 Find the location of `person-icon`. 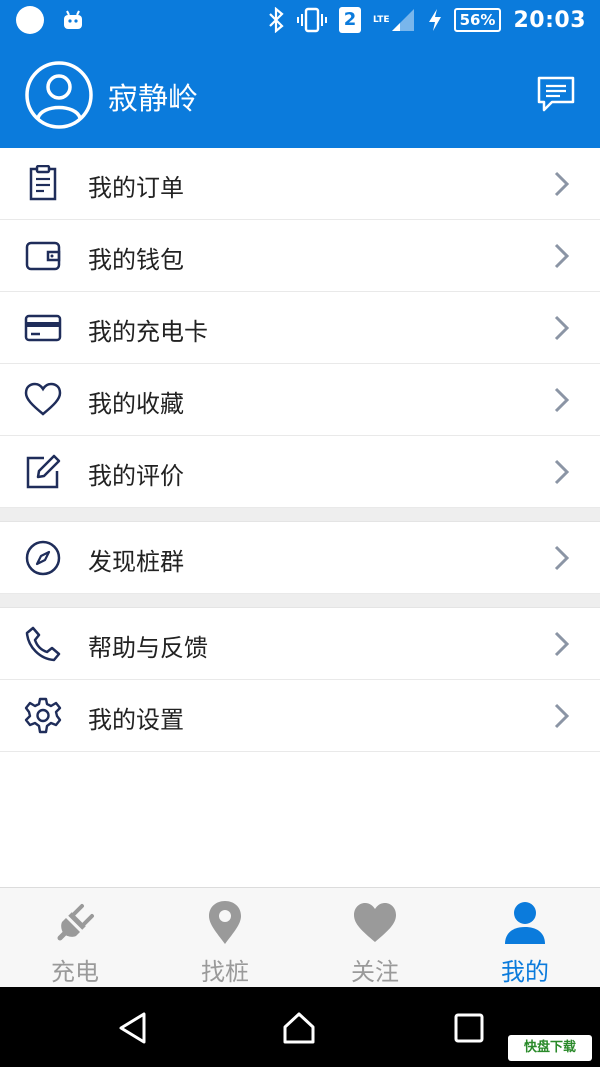

person-icon is located at coordinates (525, 923).